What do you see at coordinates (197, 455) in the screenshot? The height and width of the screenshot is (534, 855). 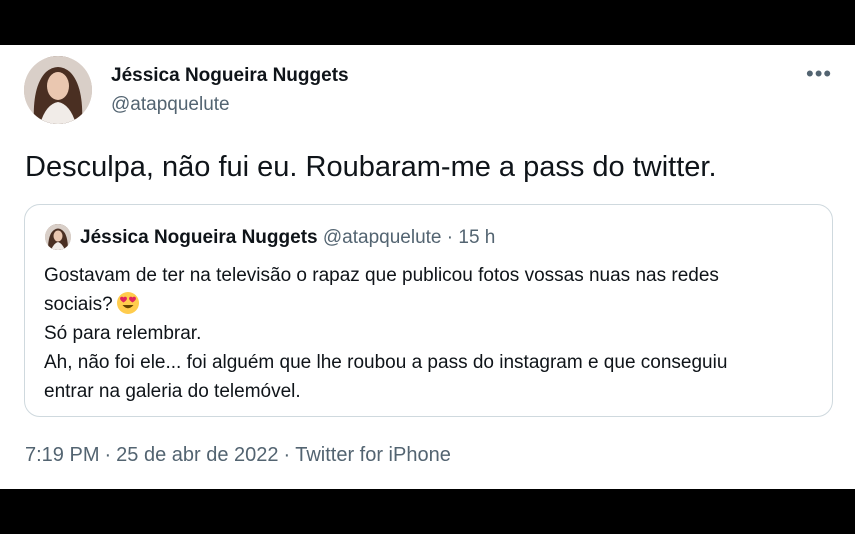 I see `tweet-date: 25 de abr de 2022` at bounding box center [197, 455].